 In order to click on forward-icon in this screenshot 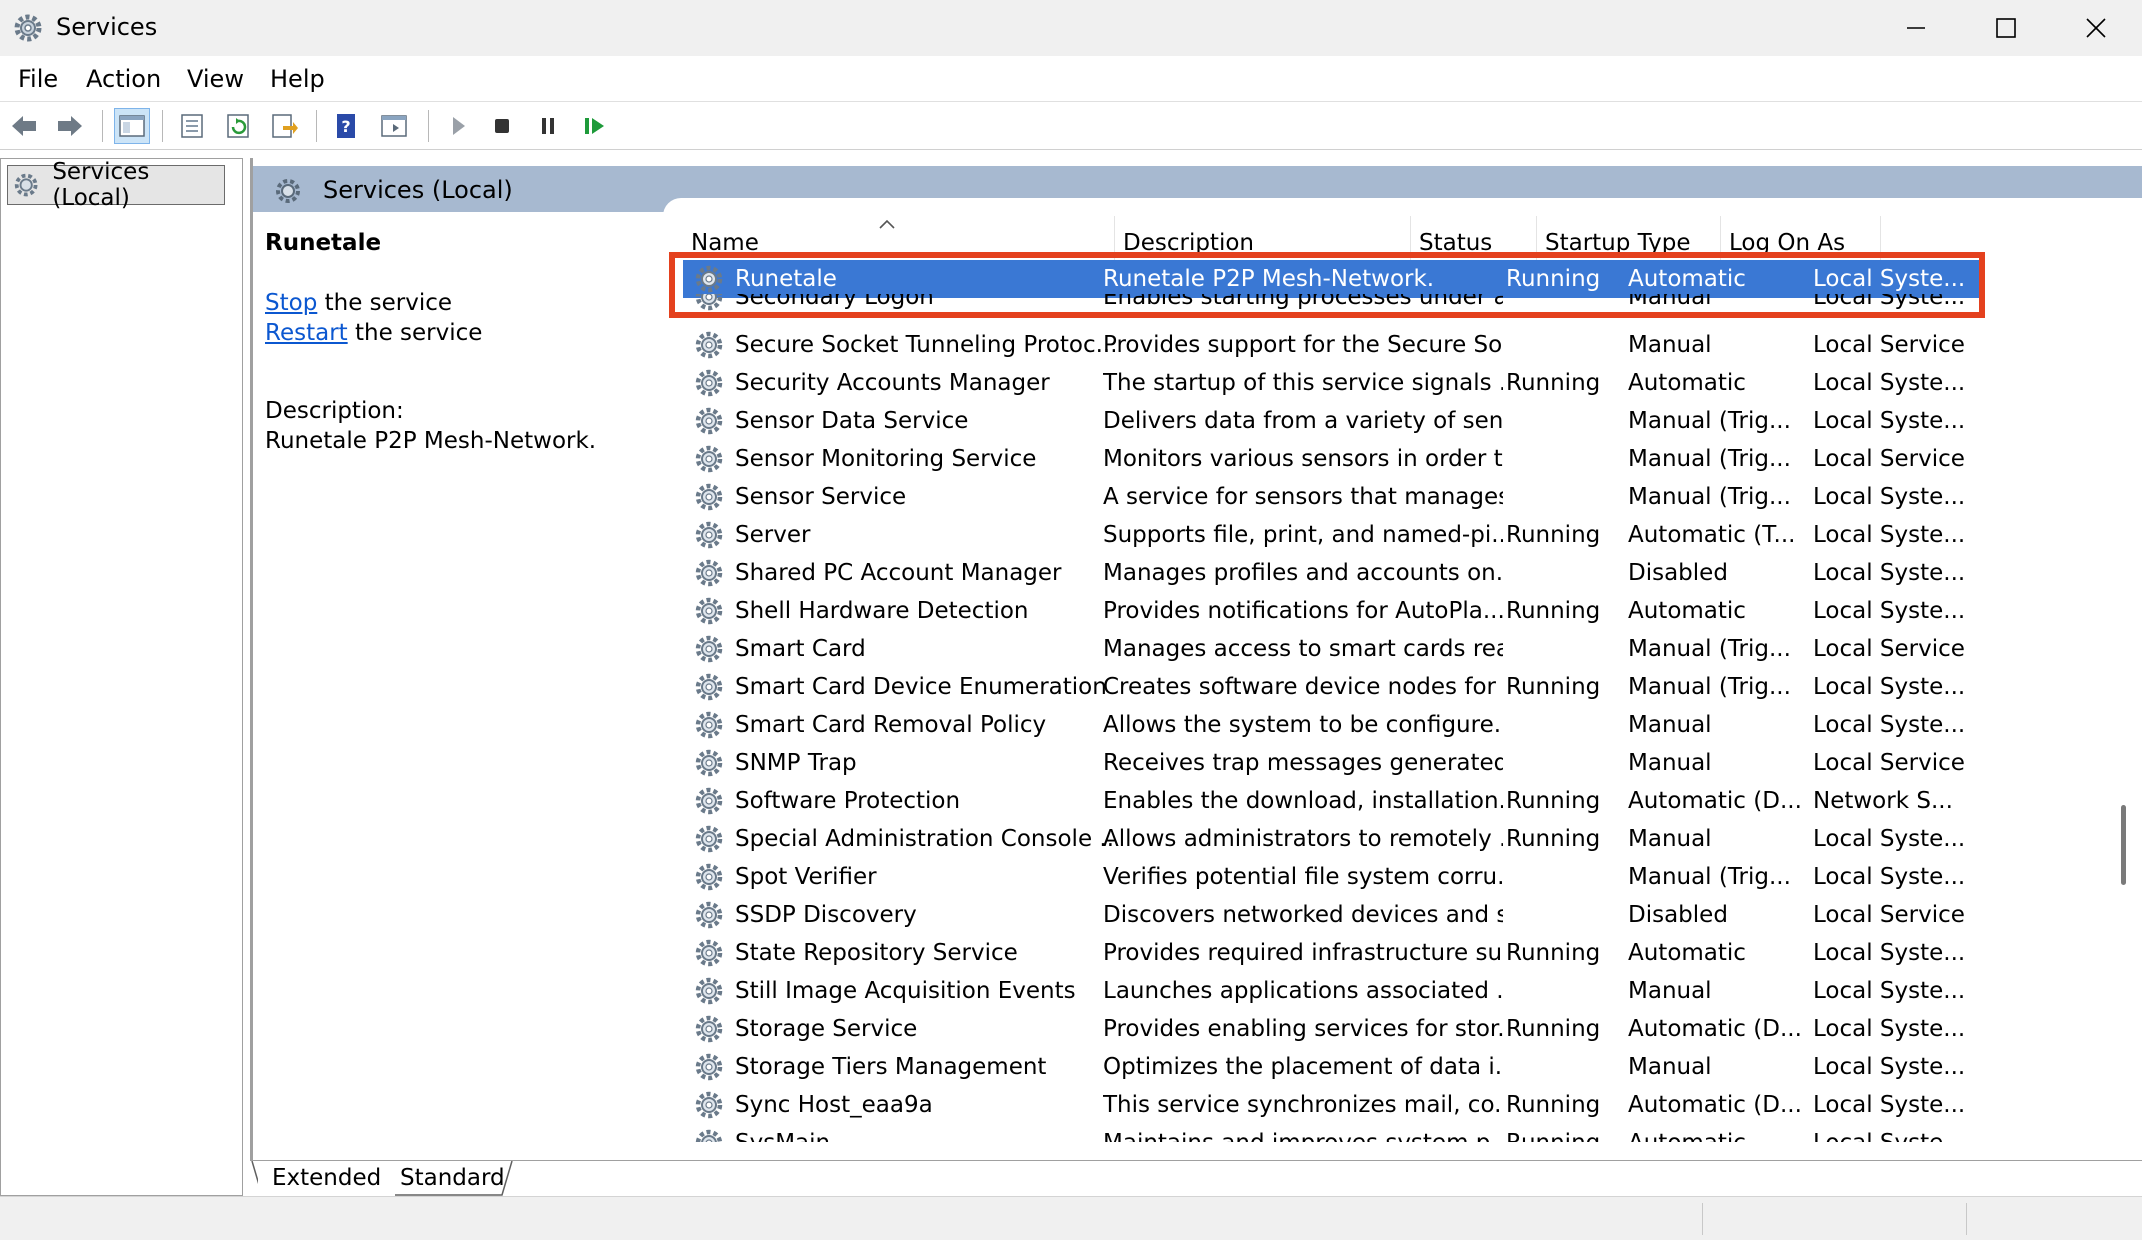, I will do `click(70, 126)`.